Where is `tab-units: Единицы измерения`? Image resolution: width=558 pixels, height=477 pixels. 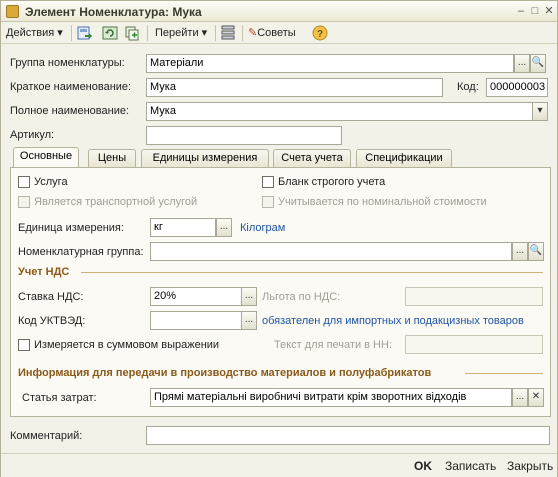 tab-units: Единицы измерения is located at coordinates (205, 158).